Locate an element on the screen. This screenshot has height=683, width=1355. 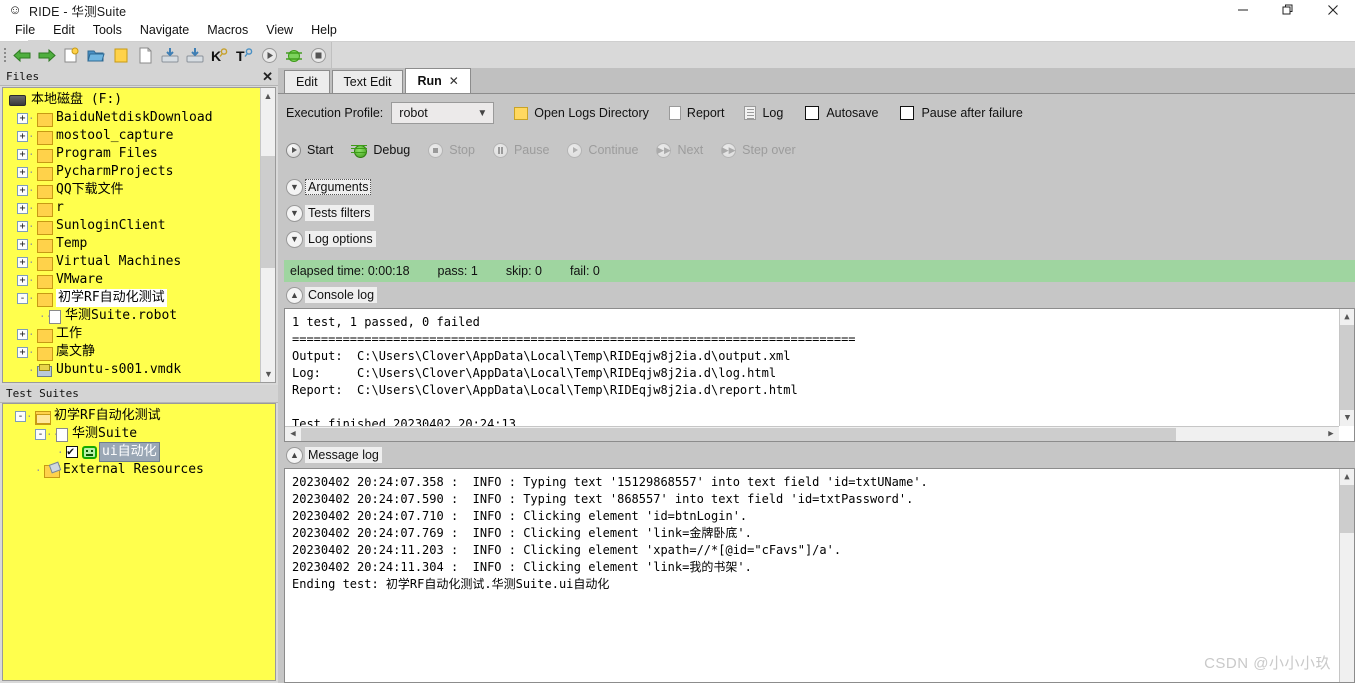
restore-icon is located at coordinates (1287, 10).